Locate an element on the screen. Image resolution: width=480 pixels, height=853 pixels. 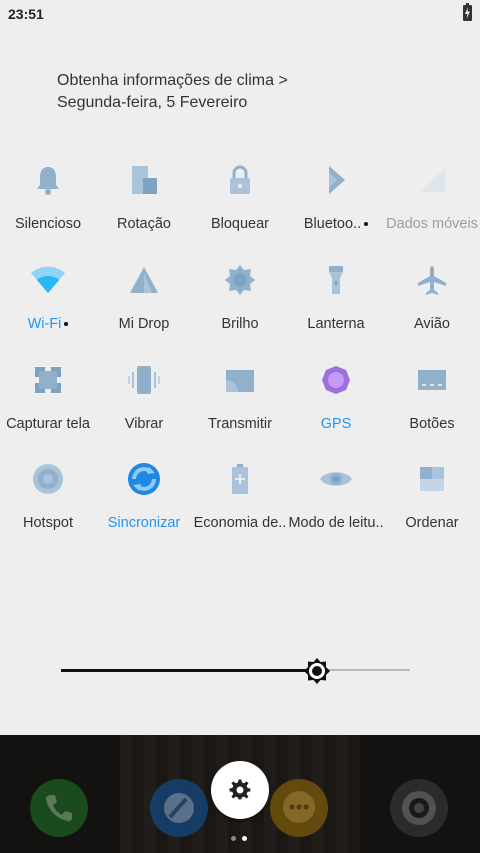
tile-label: Transmitir is located at coordinates (240, 424).